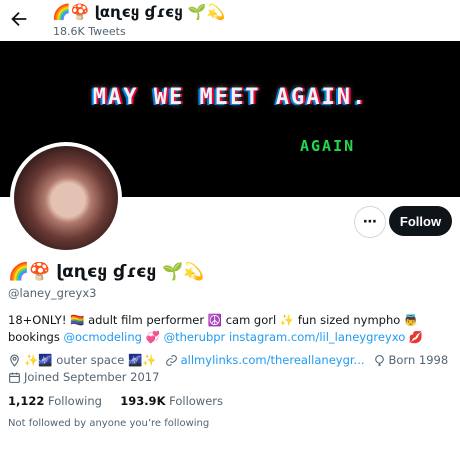  What do you see at coordinates (230, 97) in the screenshot?
I see `banner-text: MAY WE MEET AGAIN.` at bounding box center [230, 97].